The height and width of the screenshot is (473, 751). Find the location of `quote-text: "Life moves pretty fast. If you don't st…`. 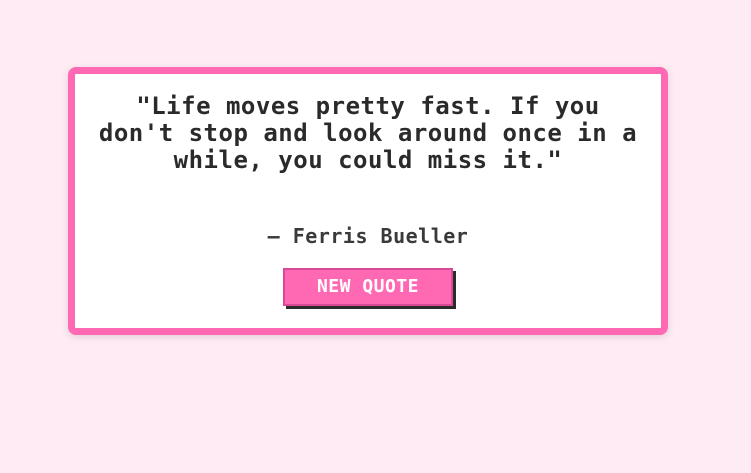

quote-text: "Life moves pretty fast. If you don't st… is located at coordinates (368, 133).